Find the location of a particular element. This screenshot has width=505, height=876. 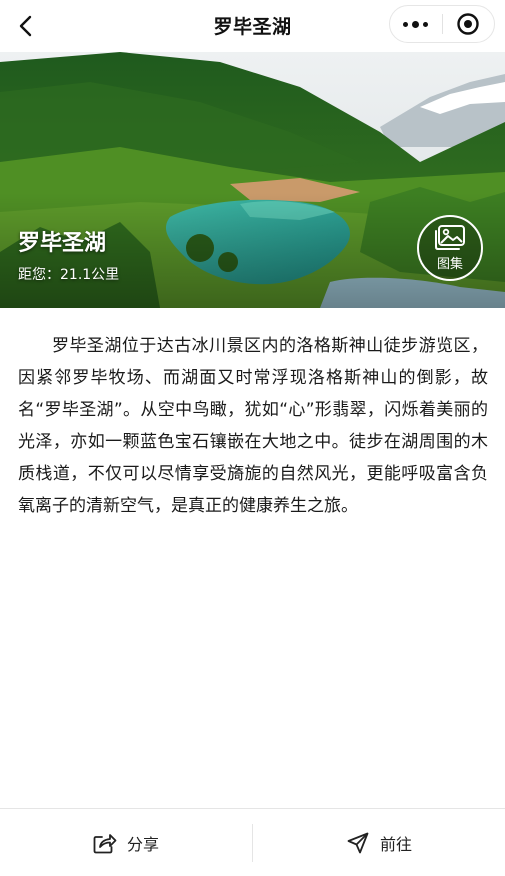

navigation-bar: 罗毕圣湖 is located at coordinates (252, 26).